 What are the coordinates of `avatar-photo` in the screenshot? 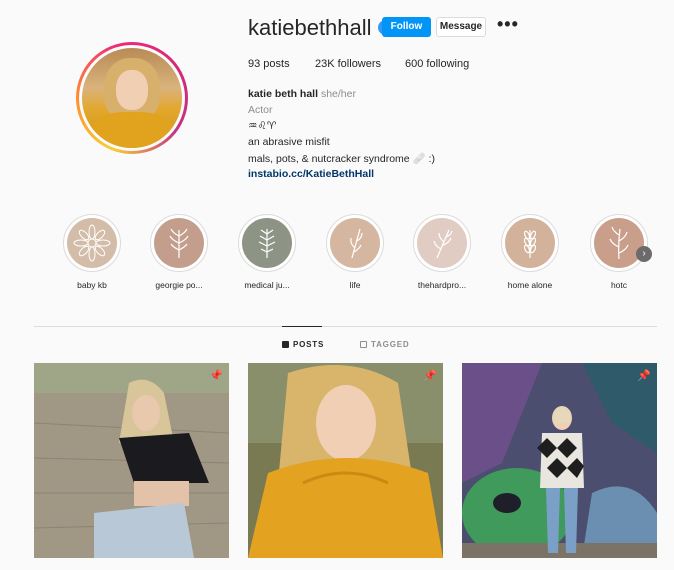 It's located at (132, 98).